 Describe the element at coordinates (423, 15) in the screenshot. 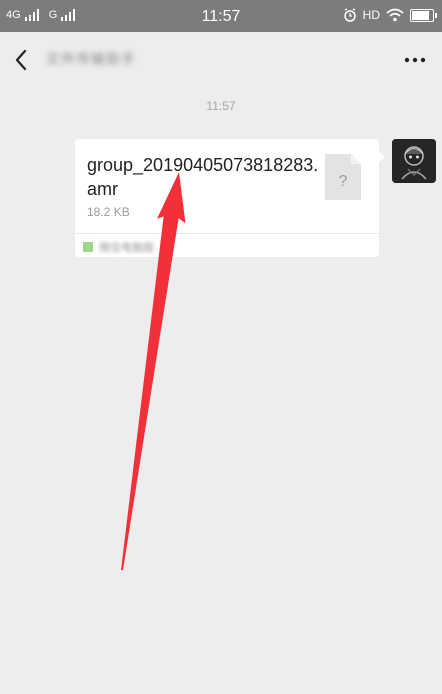

I see `battery-icon` at that location.